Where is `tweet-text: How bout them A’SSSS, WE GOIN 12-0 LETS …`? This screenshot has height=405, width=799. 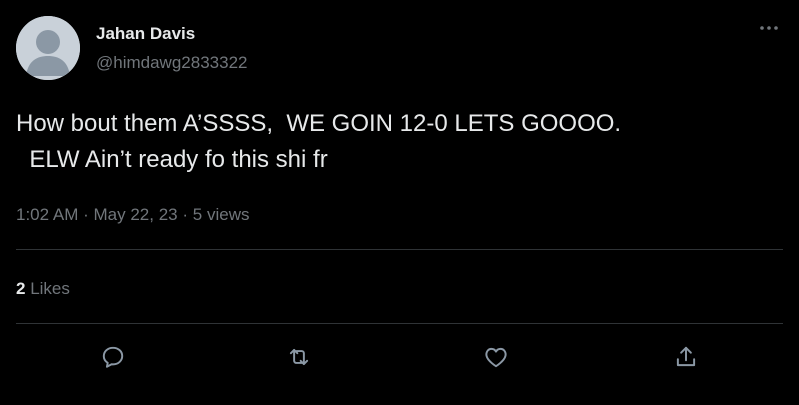
tweet-text: How bout them A’SSSS, WE GOIN 12-0 LETS … is located at coordinates (319, 141).